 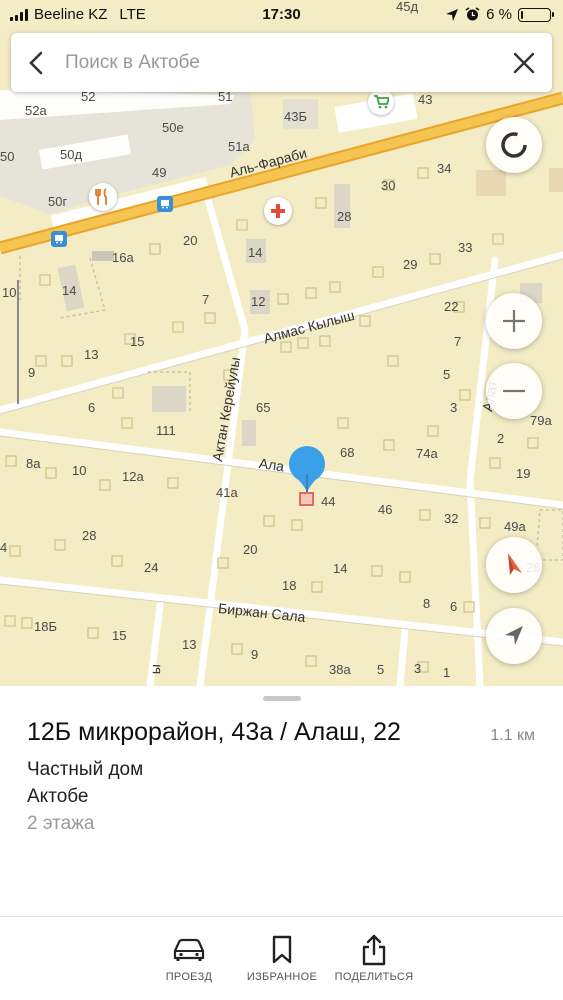 I want to click on layers-button, so click(x=514, y=145).